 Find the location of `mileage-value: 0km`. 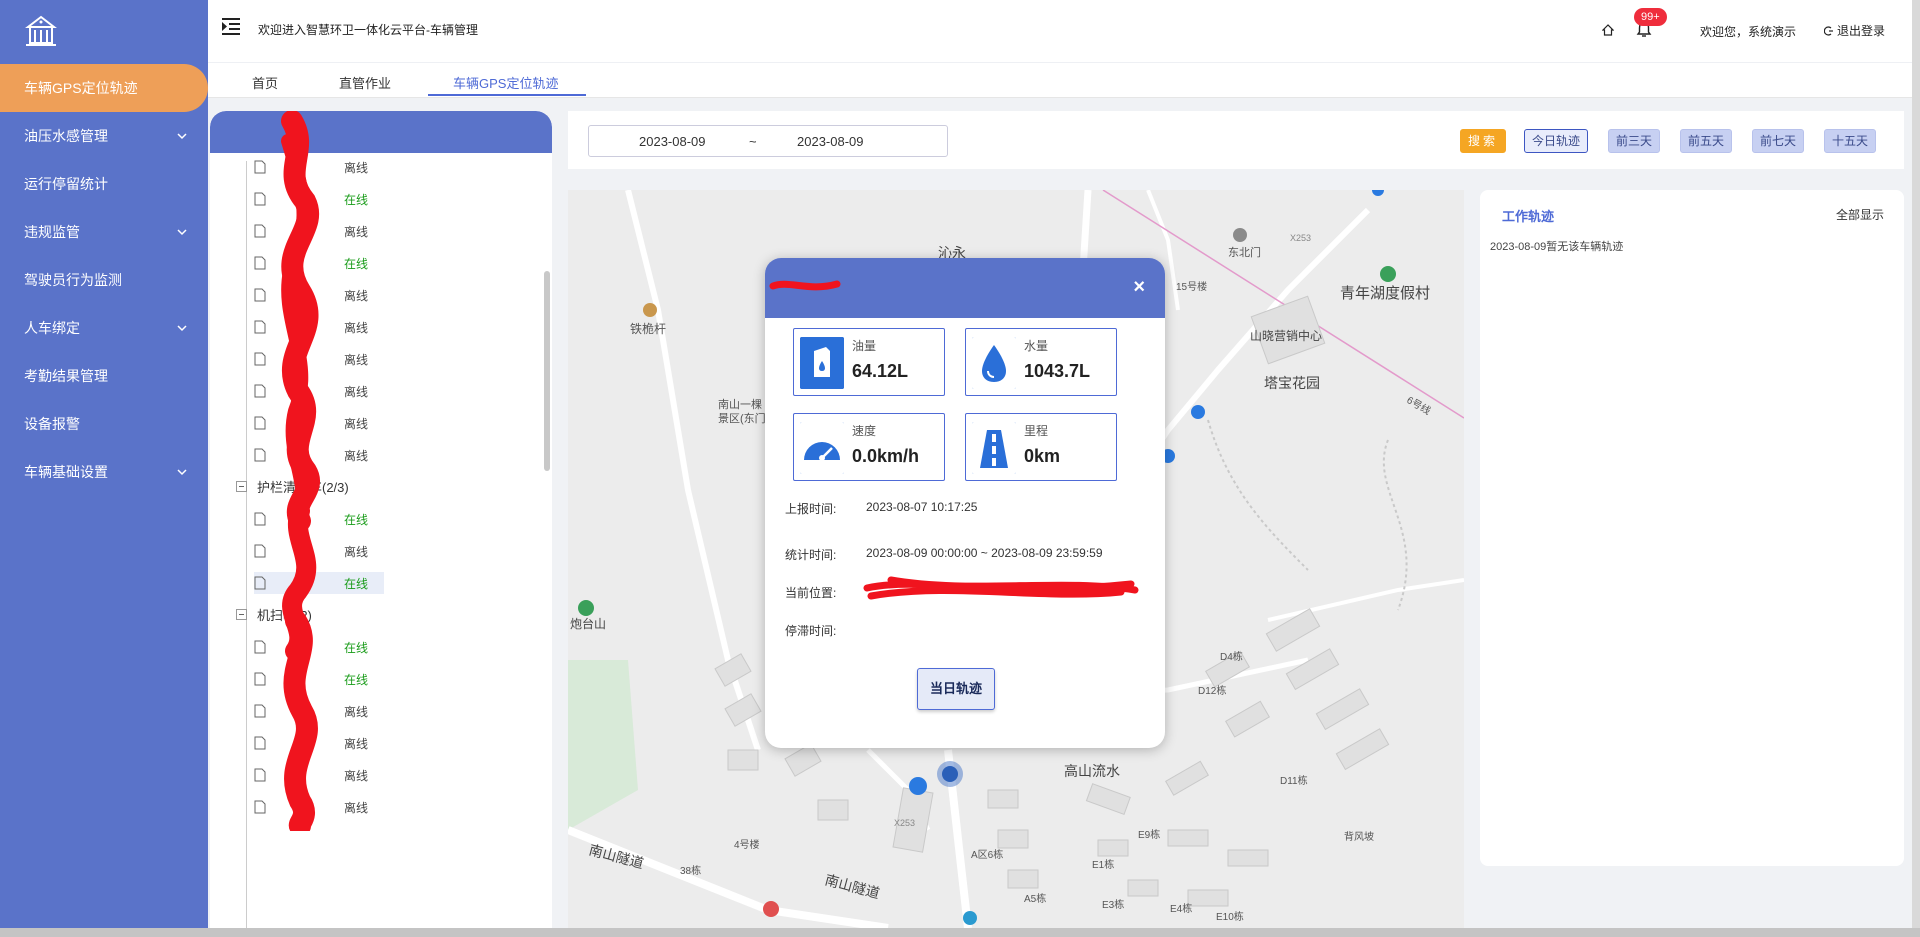

mileage-value: 0km is located at coordinates (1042, 456).